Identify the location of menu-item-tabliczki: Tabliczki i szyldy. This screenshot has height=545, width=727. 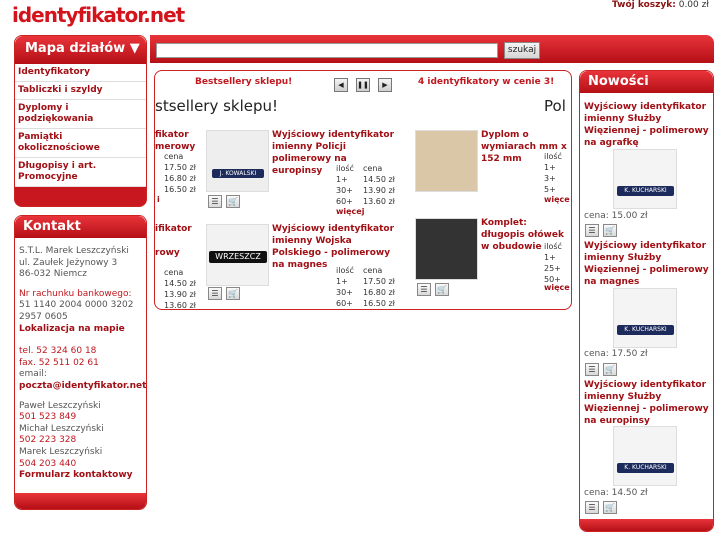
(80, 91).